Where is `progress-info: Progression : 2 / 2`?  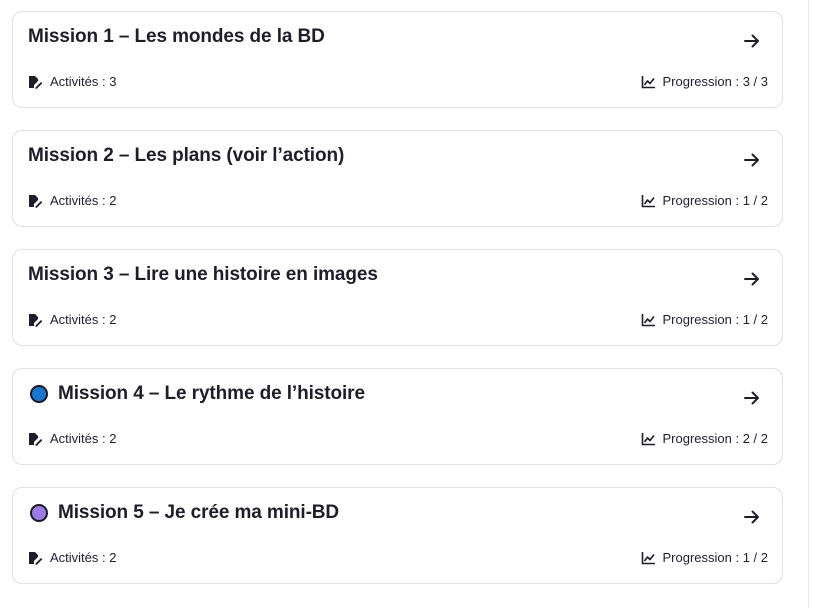
progress-info: Progression : 2 / 2 is located at coordinates (705, 438).